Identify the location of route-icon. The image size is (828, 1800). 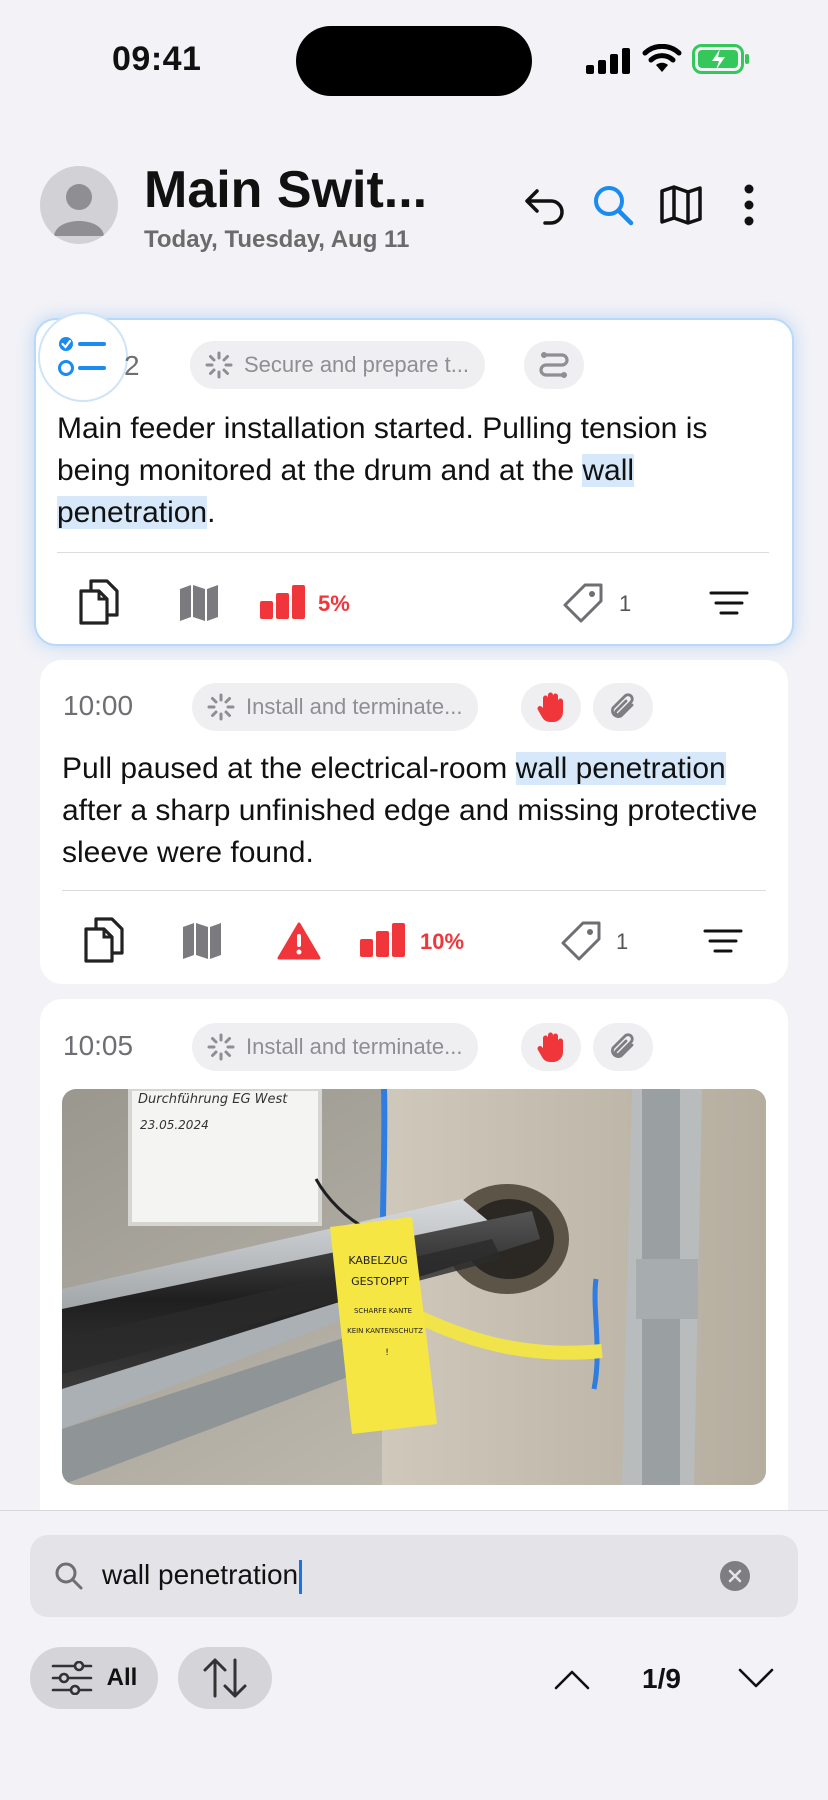
(554, 365).